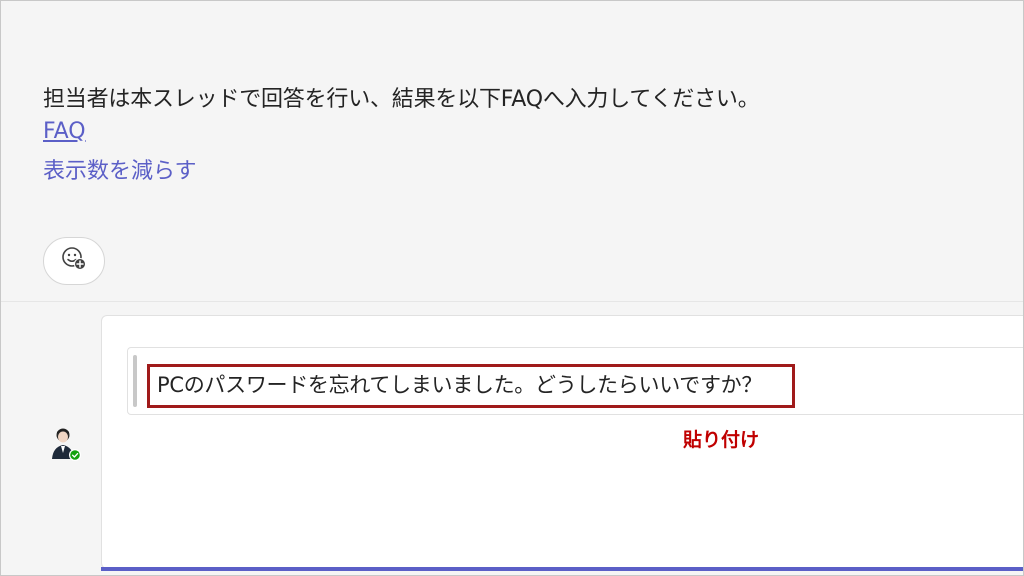  I want to click on show-less-link: 表示数を減らす, so click(120, 169).